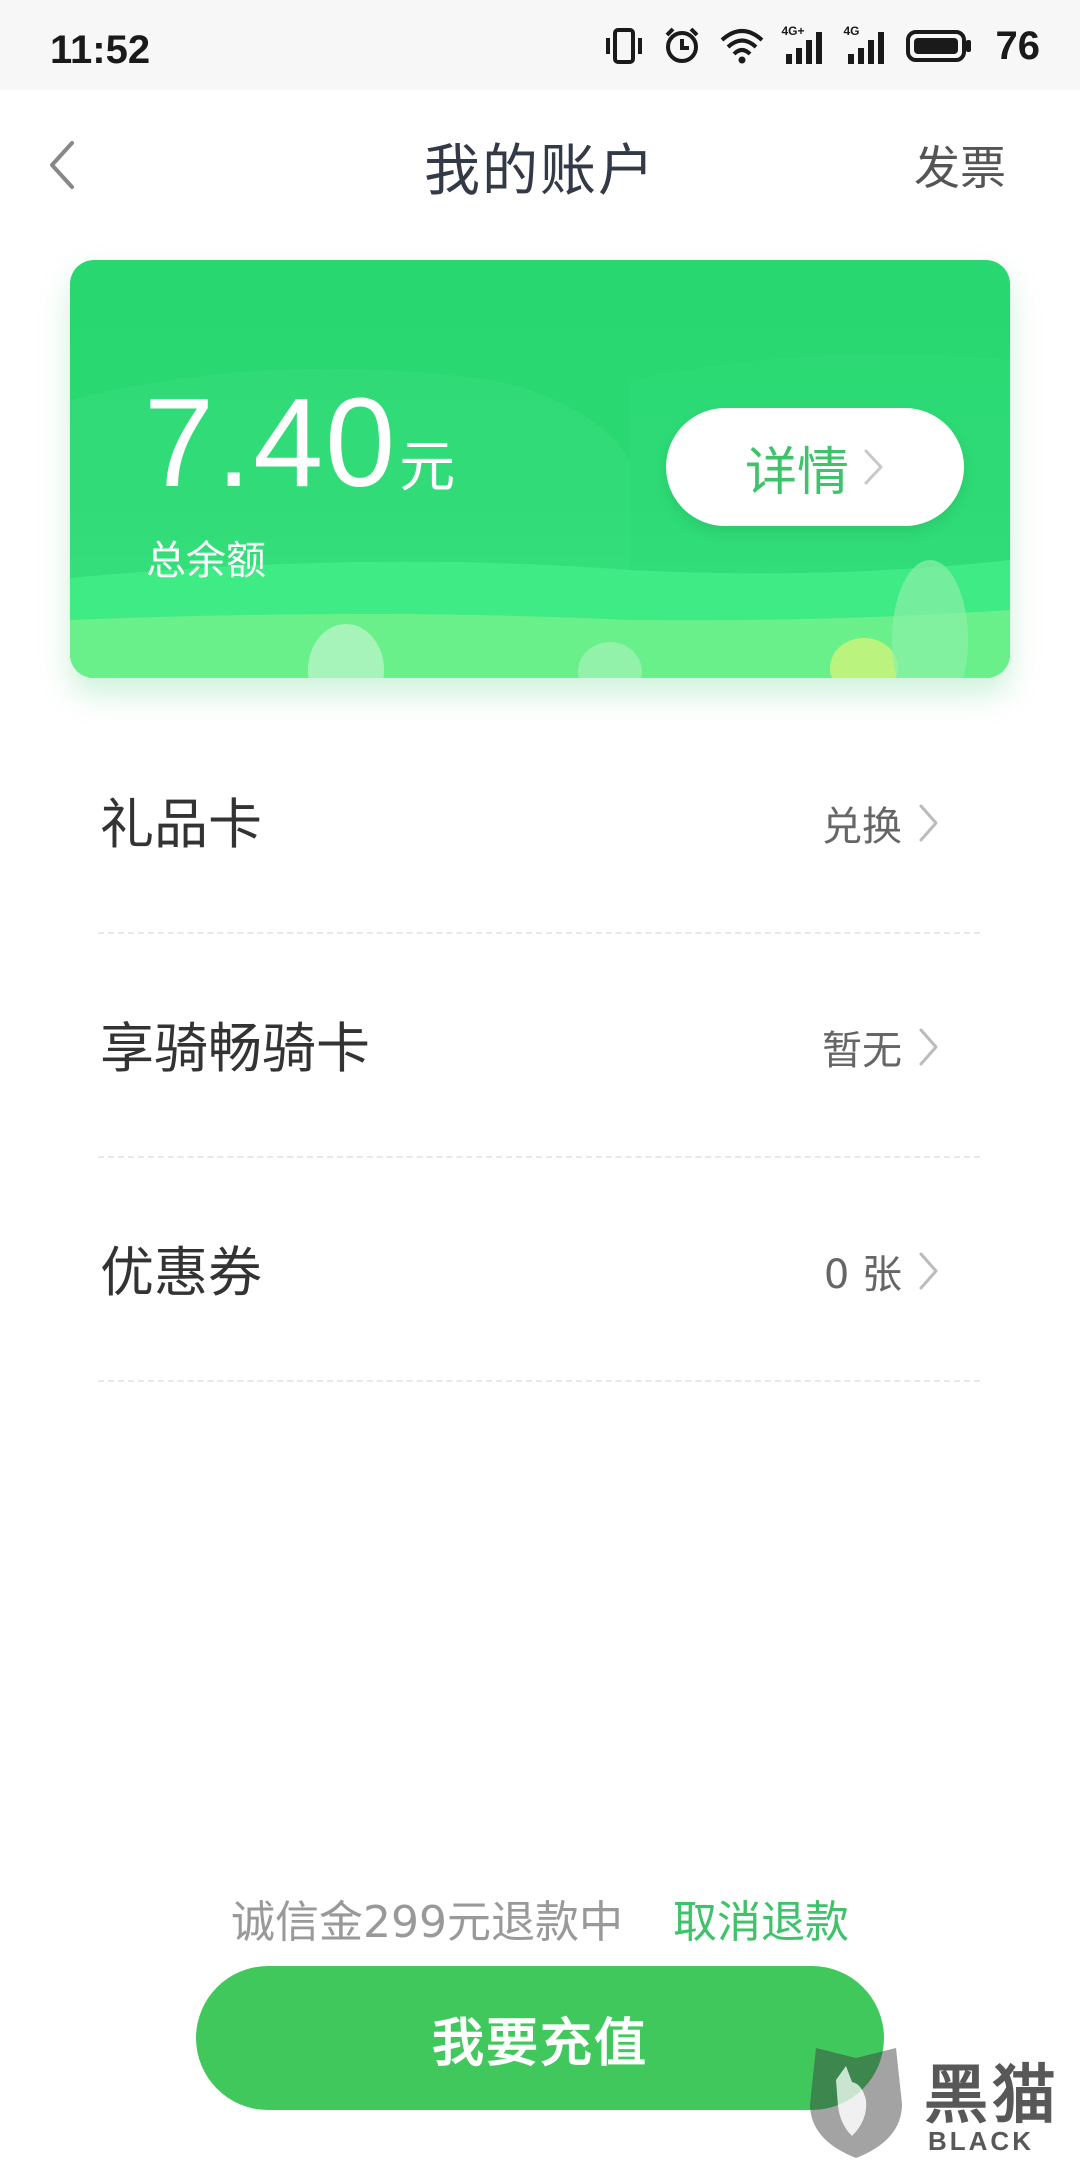 This screenshot has height=2160, width=1080. I want to click on black-cat-watermark: 黑猫 BLACK CAT, so click(943, 2100).